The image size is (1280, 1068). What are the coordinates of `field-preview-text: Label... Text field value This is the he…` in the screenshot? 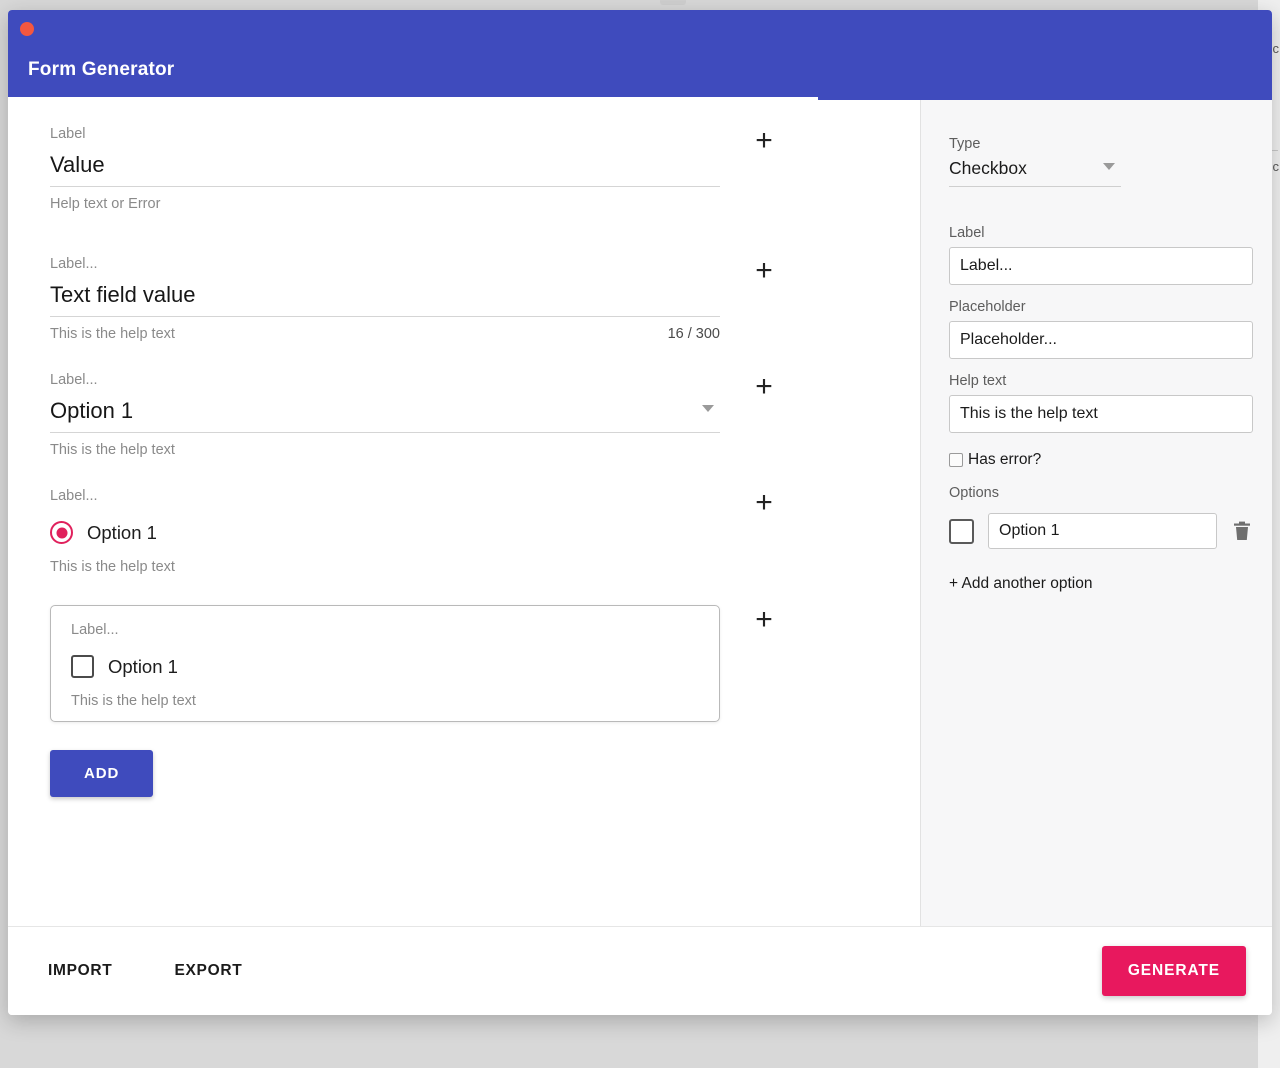 It's located at (385, 299).